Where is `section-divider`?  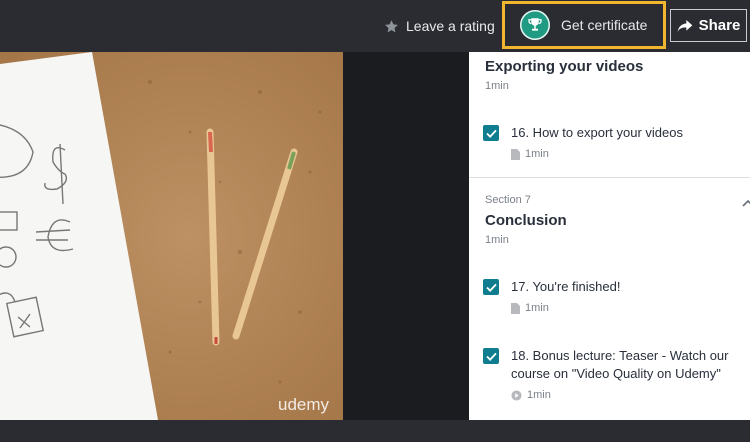
section-divider is located at coordinates (609, 177).